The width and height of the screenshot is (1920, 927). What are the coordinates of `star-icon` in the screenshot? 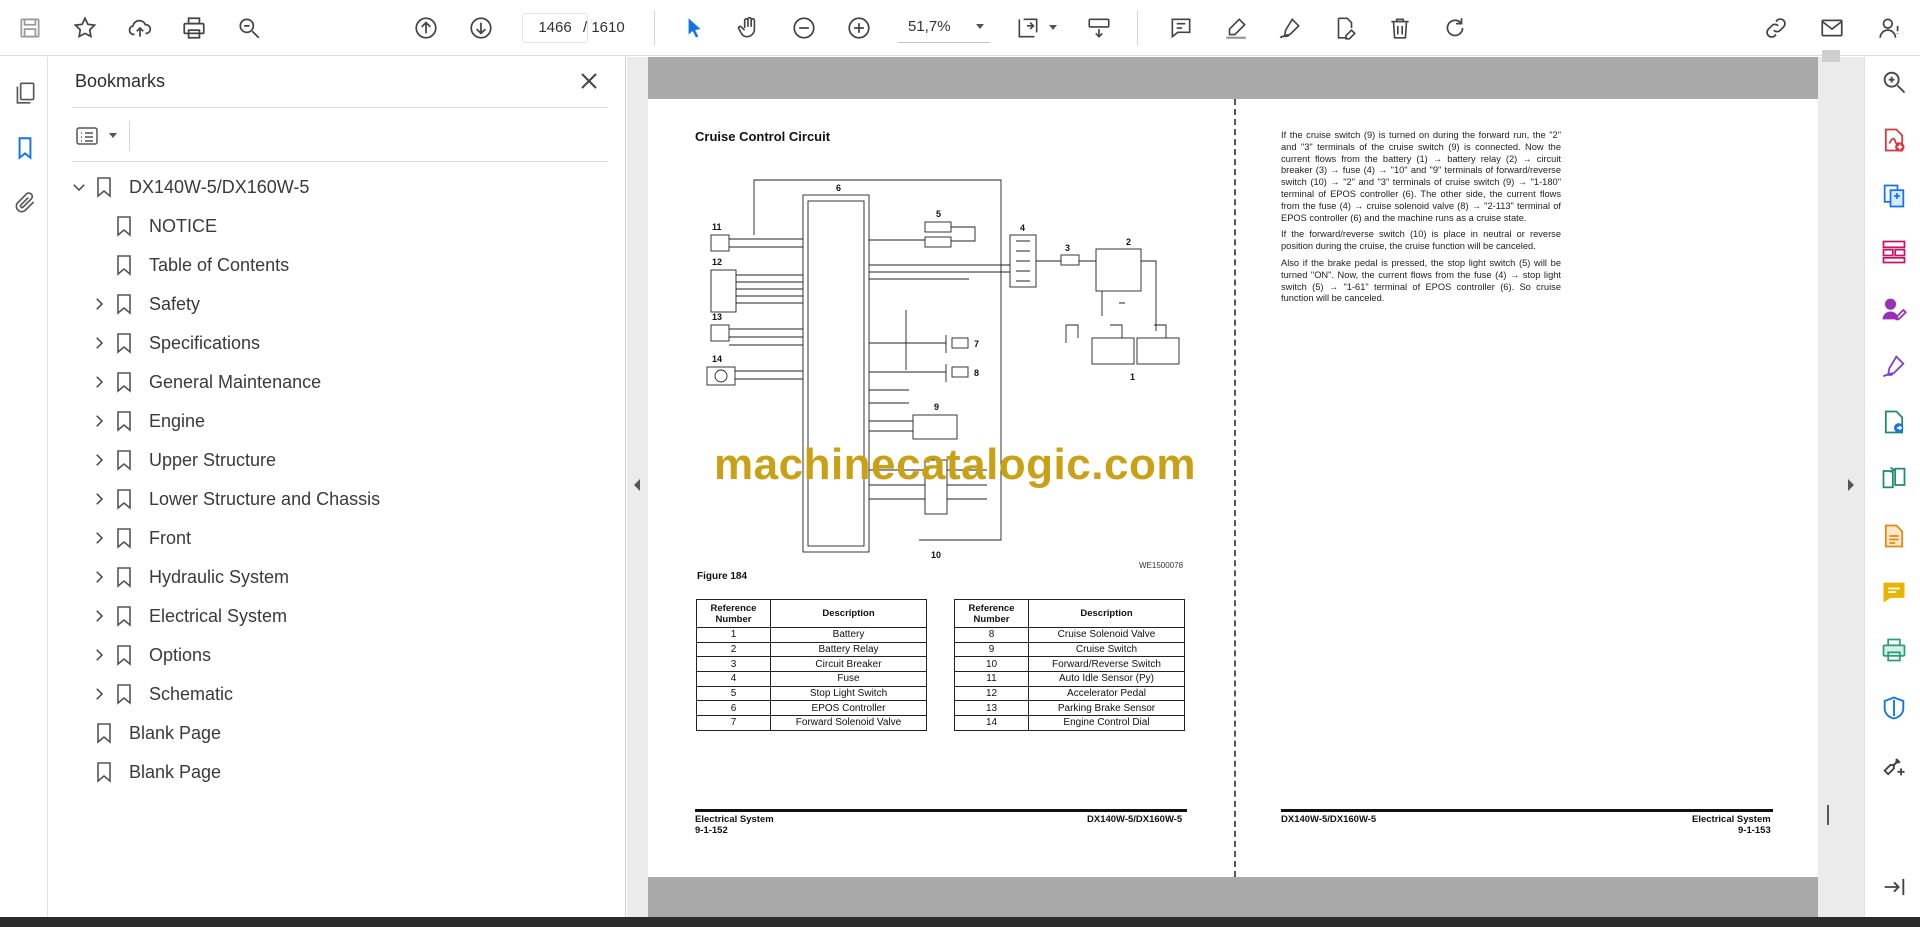 It's located at (85, 28).